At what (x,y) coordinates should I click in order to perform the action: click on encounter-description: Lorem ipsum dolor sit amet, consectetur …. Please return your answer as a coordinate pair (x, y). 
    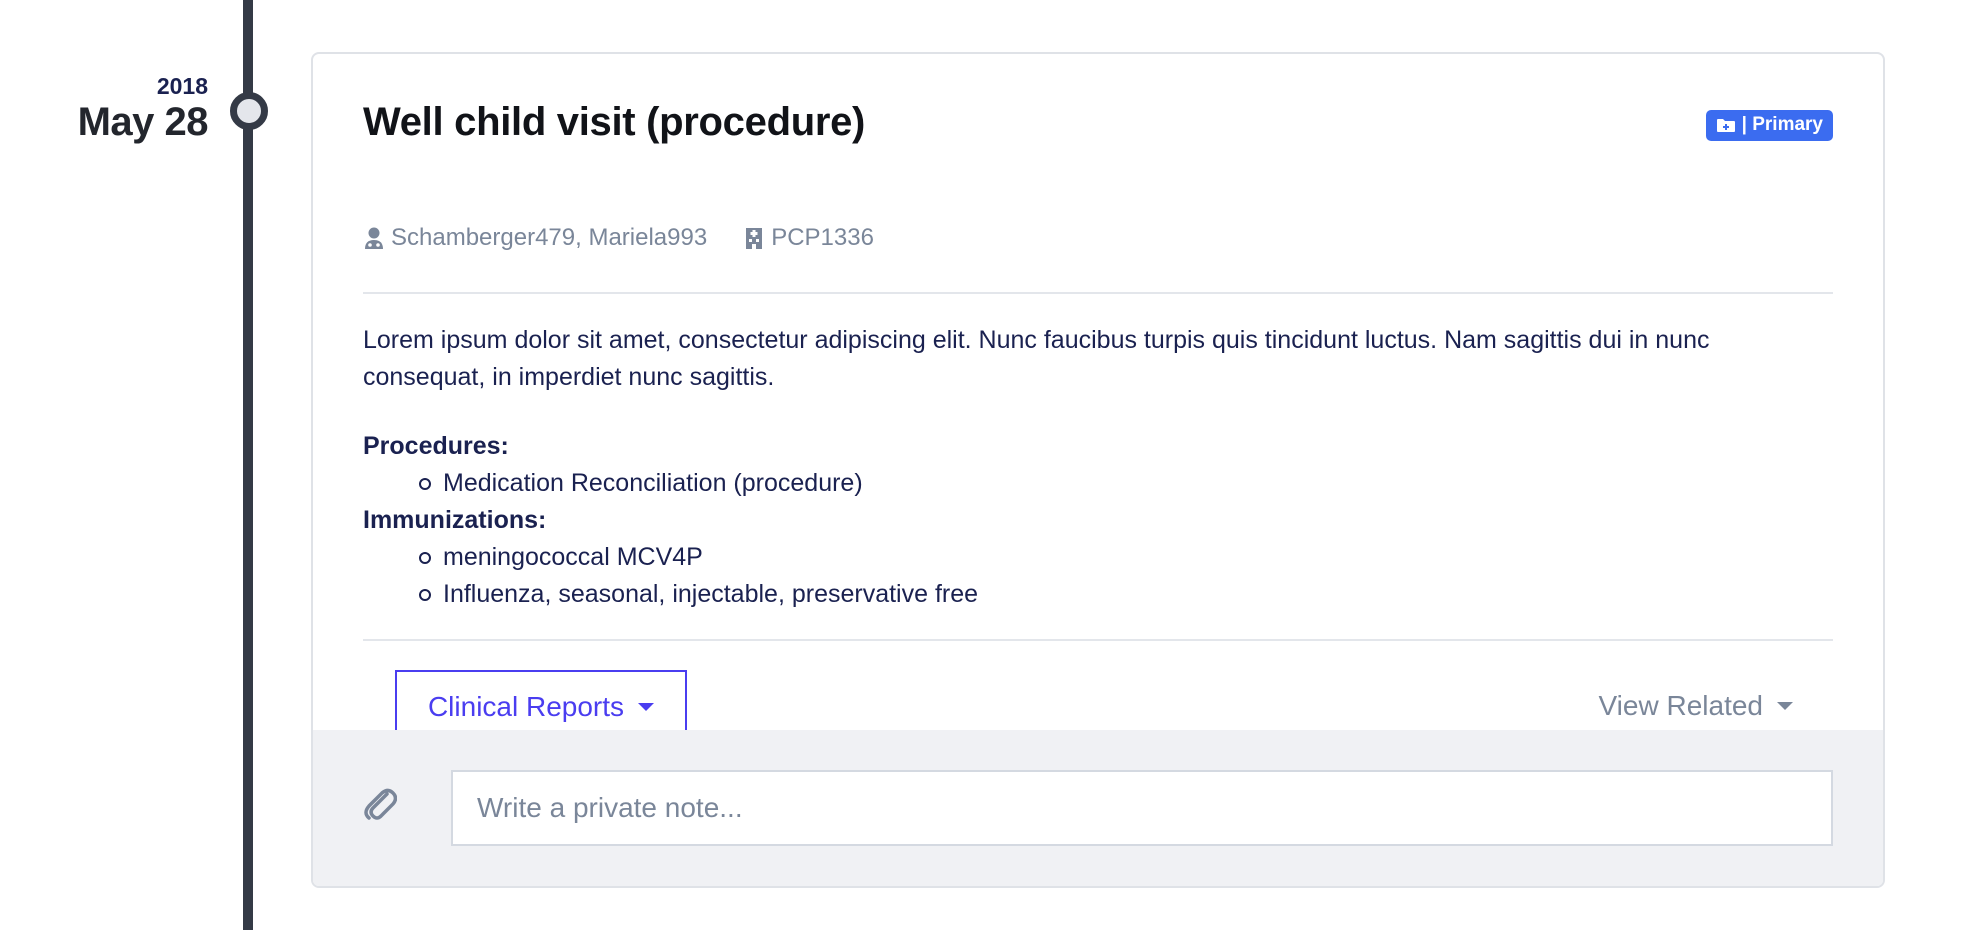
    Looking at the image, I should click on (1036, 358).